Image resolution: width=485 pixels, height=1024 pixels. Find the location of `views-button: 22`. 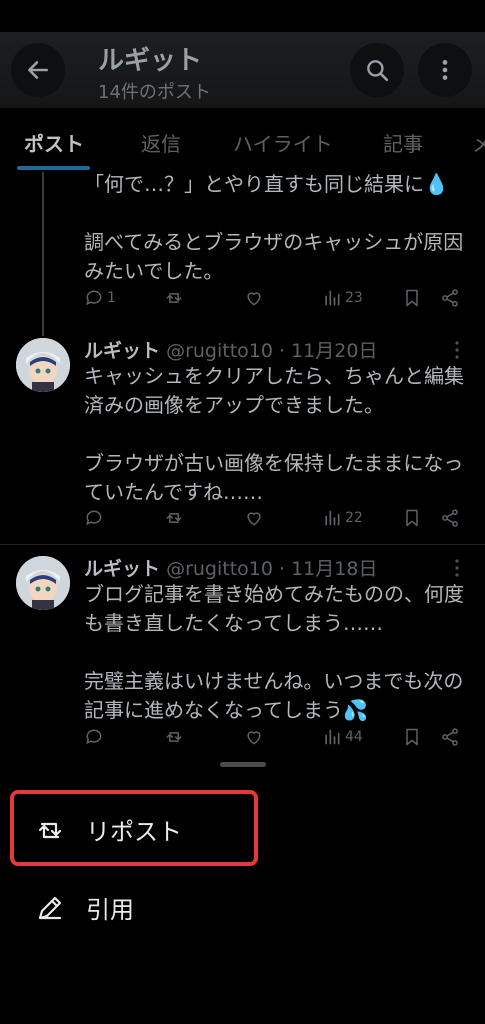

views-button: 22 is located at coordinates (342, 518).